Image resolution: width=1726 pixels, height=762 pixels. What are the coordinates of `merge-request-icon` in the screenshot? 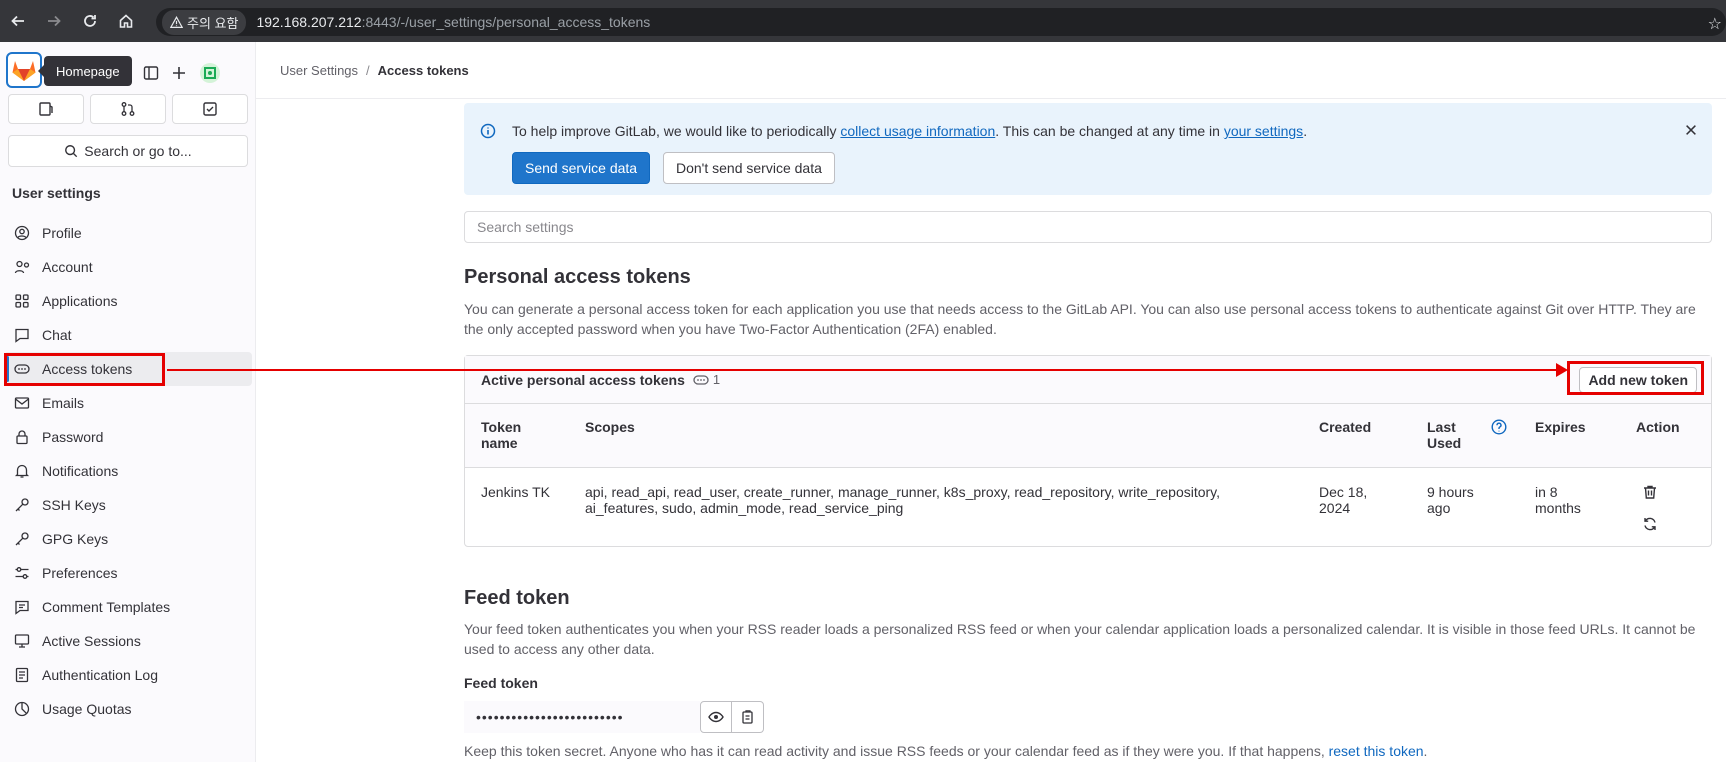 It's located at (128, 109).